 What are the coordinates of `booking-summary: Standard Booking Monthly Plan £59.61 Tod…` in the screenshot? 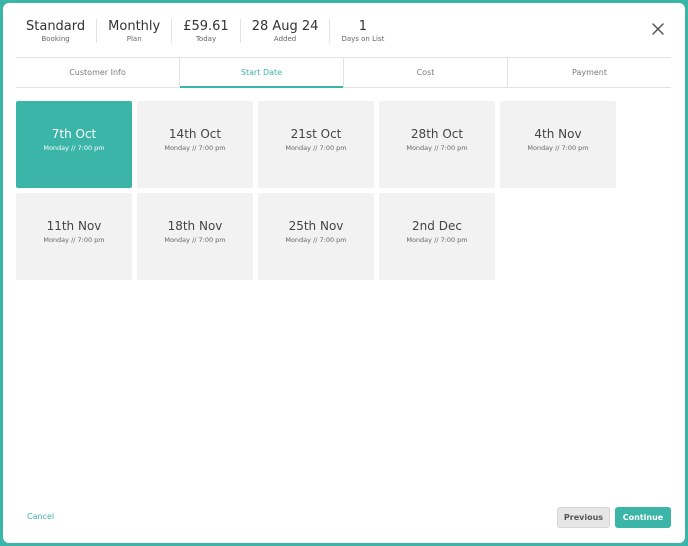 It's located at (205, 31).